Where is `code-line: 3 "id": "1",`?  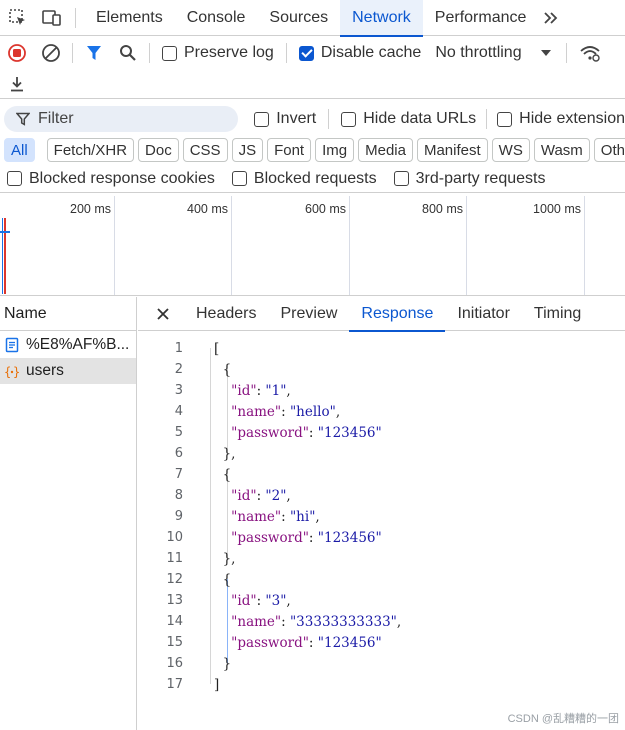
code-line: 3 "id": "1", is located at coordinates (381, 390).